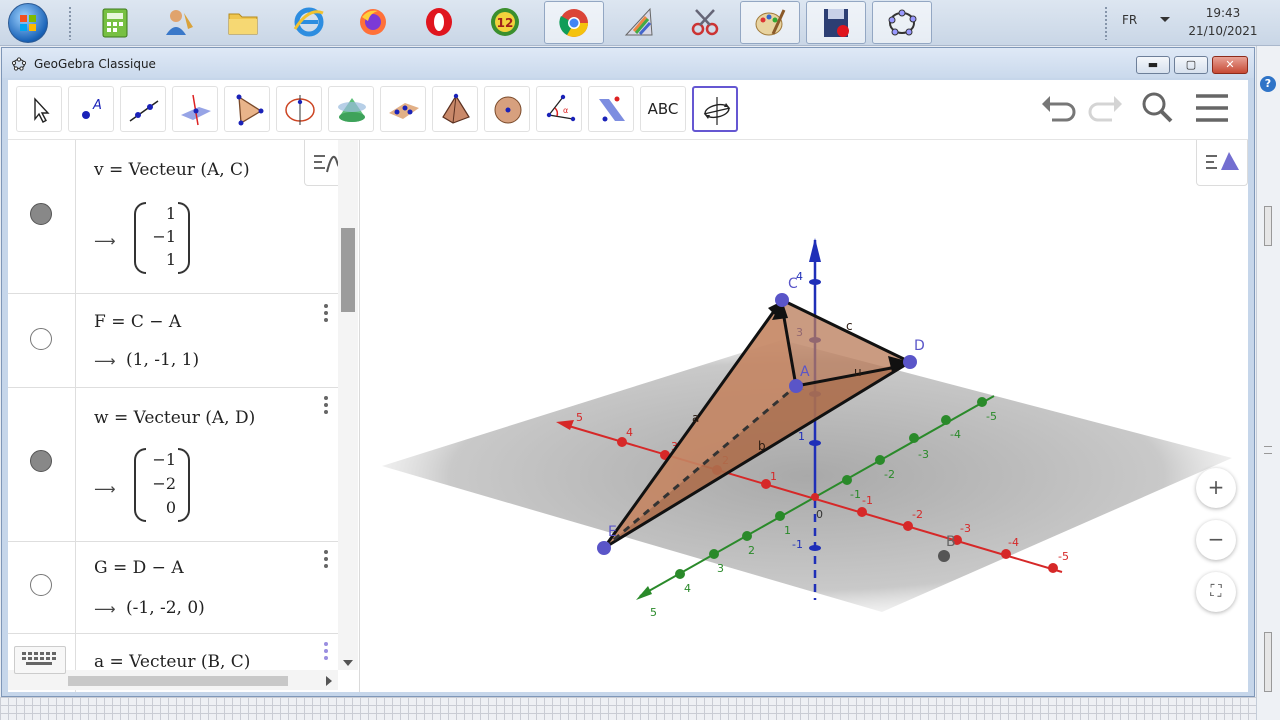  What do you see at coordinates (628, 63) in the screenshot?
I see `title-bar: GeoGebra Classique ▬ ▢ ✕` at bounding box center [628, 63].